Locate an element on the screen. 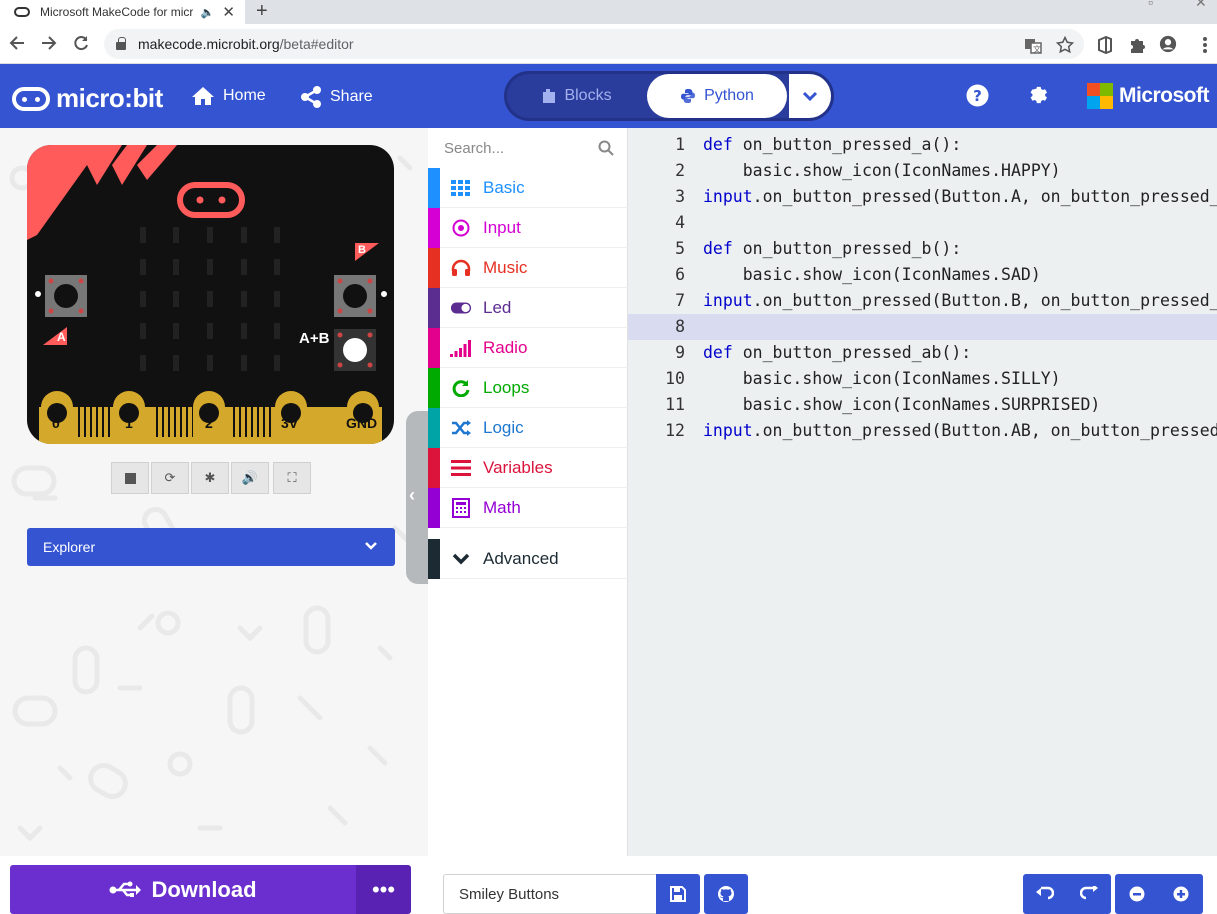  category-label: Logic is located at coordinates (503, 427).